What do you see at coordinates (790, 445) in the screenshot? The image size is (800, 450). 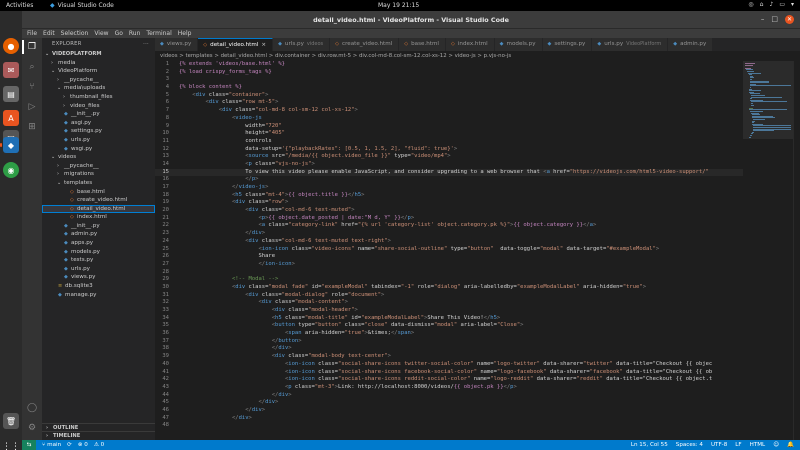 I see `notifications-icon: 🔔` at bounding box center [790, 445].